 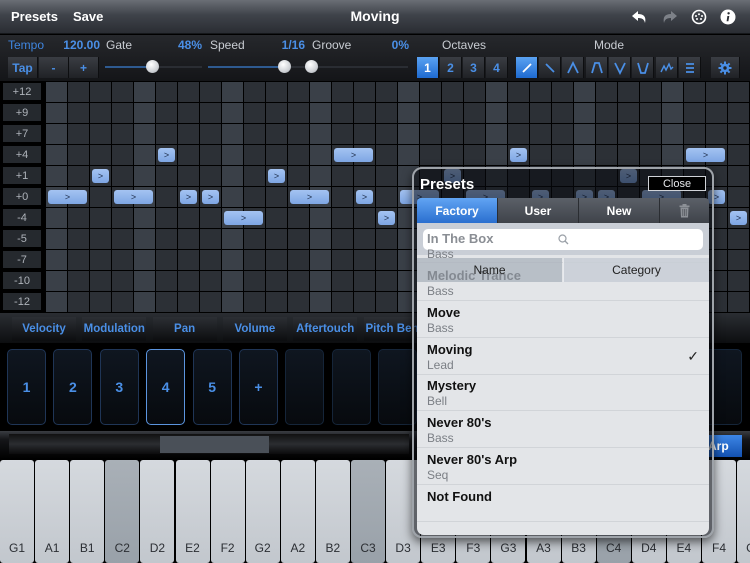 I want to click on tab-volume: Volume, so click(x=254, y=329).